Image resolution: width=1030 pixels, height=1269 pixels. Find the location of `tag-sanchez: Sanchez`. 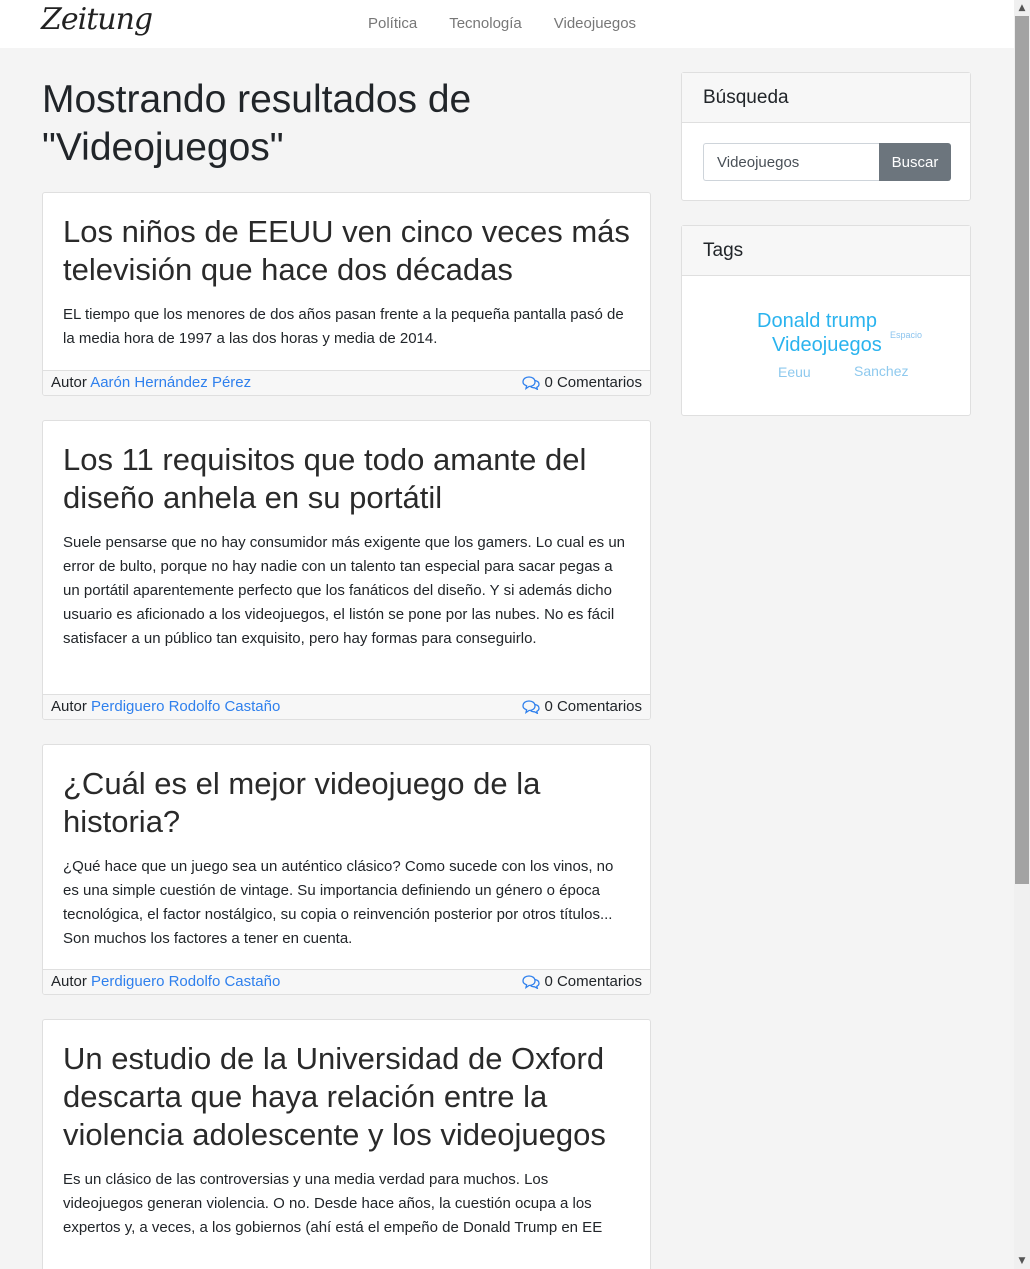

tag-sanchez: Sanchez is located at coordinates (881, 371).